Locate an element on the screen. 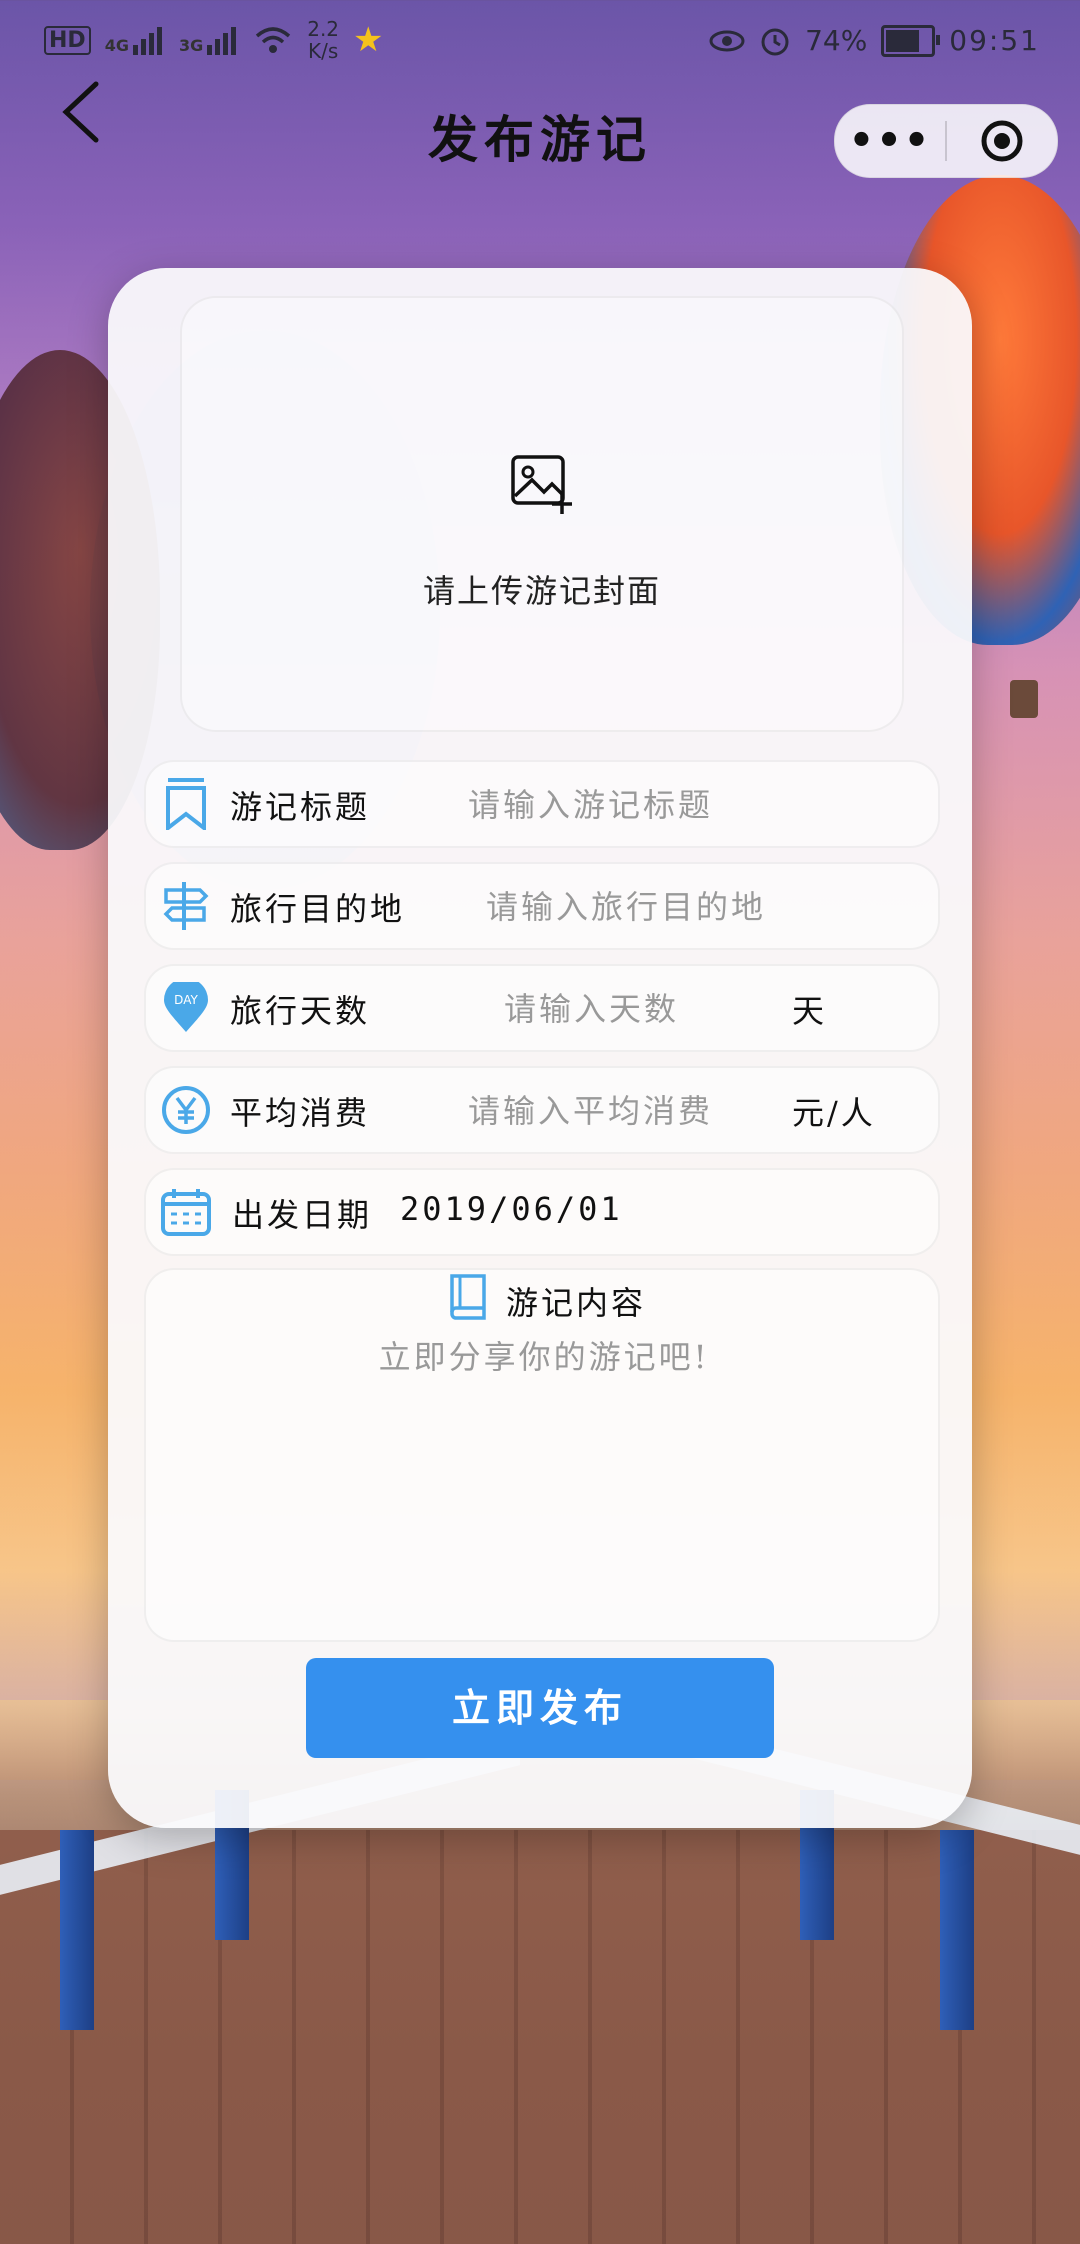 The height and width of the screenshot is (2244, 1080). calendar-icon is located at coordinates (186, 1212).